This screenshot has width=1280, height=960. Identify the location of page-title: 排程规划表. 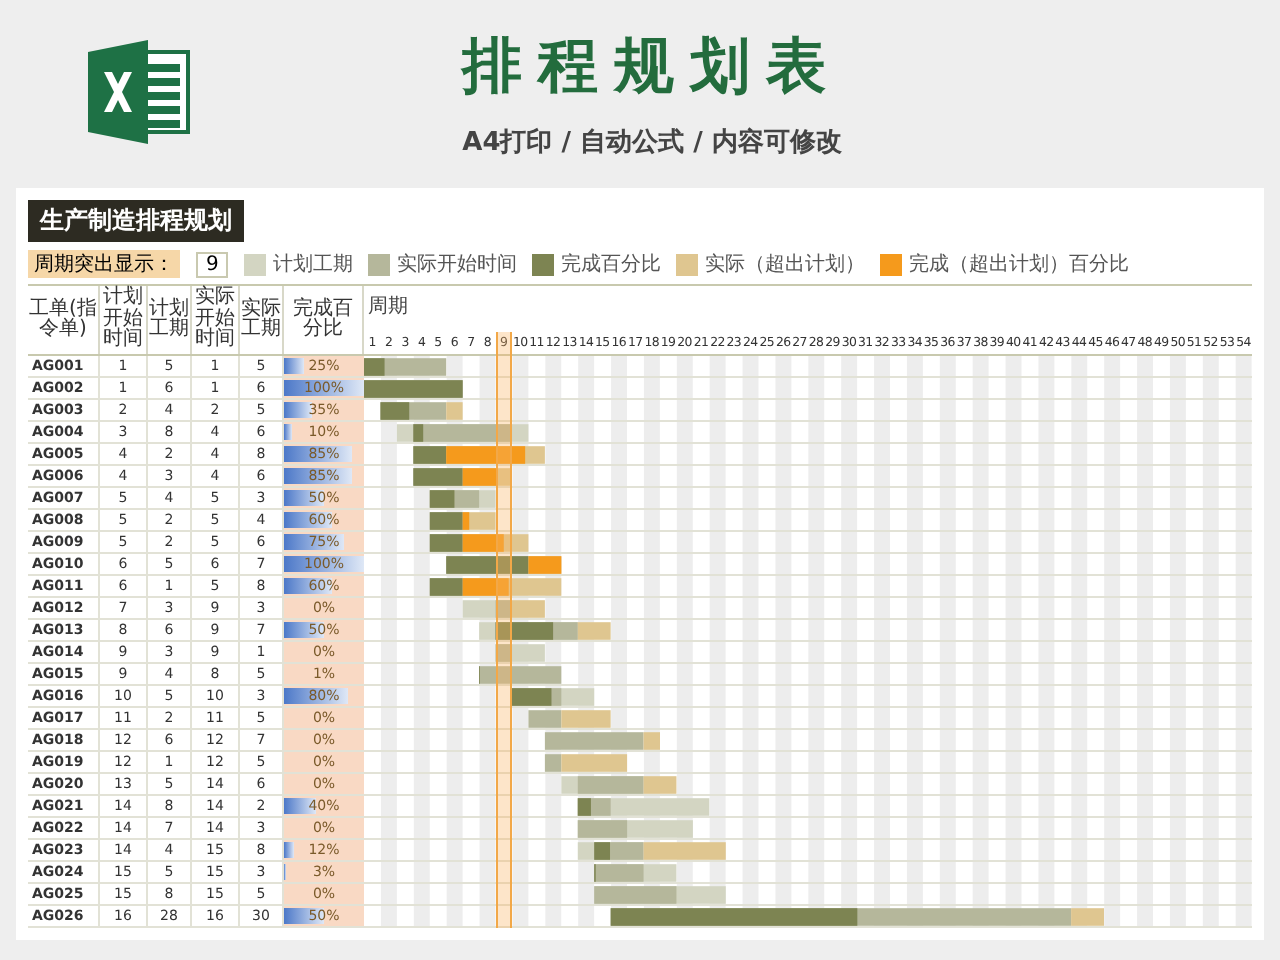
(652, 67).